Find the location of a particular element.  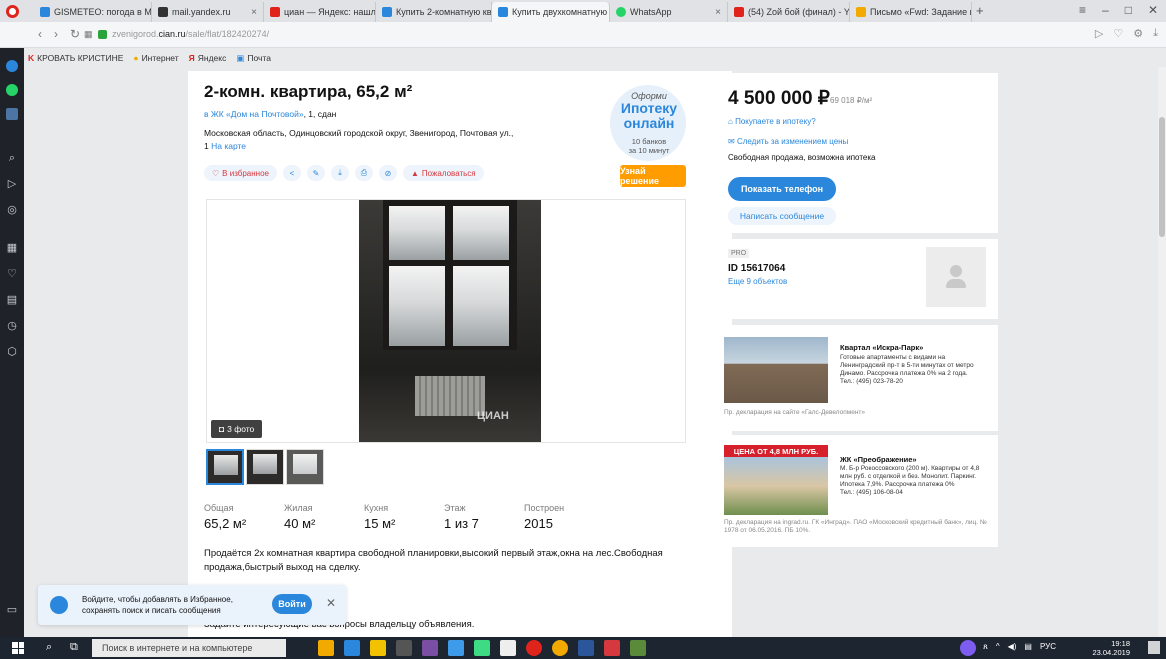

people-icon: ጸ is located at coordinates (985, 647).